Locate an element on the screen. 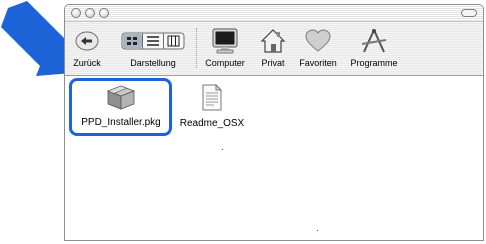  zoom-window-button is located at coordinates (104, 13).